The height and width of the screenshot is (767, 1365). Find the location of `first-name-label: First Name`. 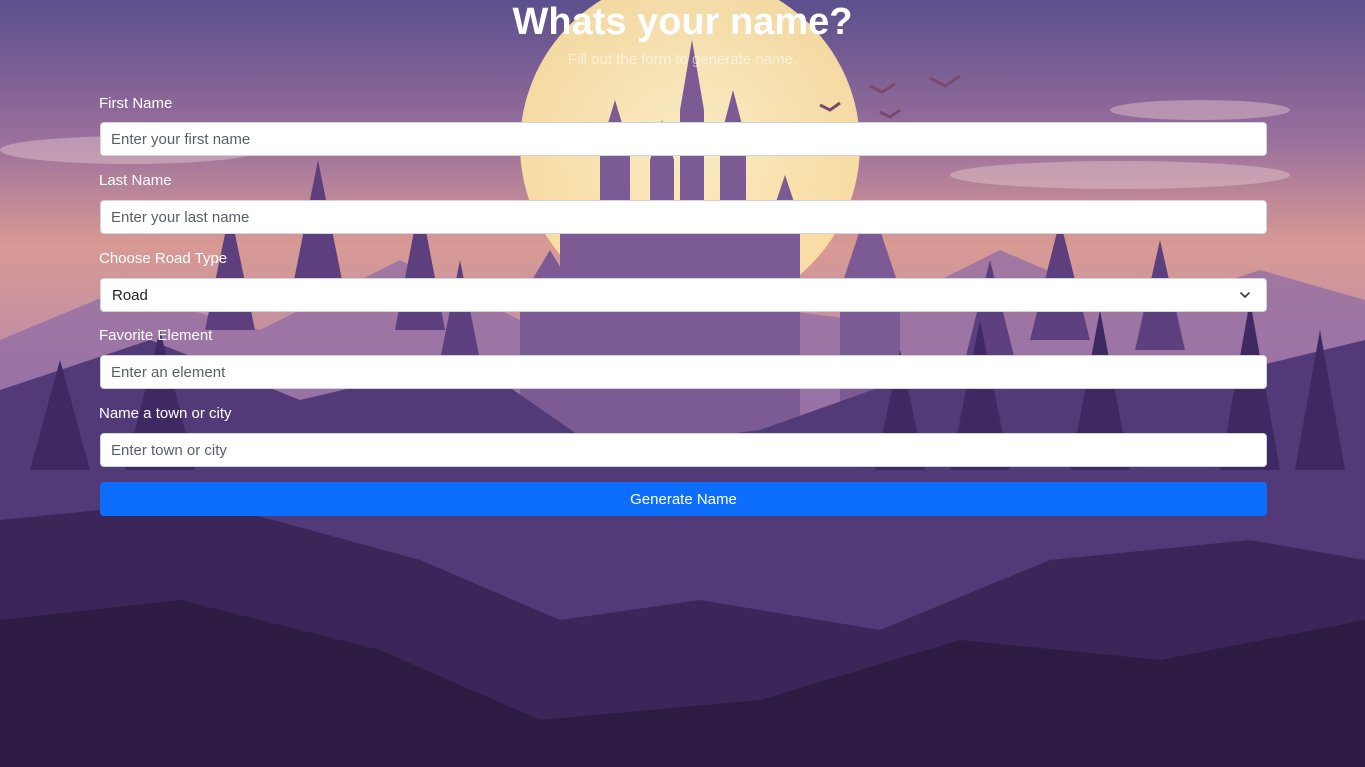

first-name-label: First Name is located at coordinates (136, 103).